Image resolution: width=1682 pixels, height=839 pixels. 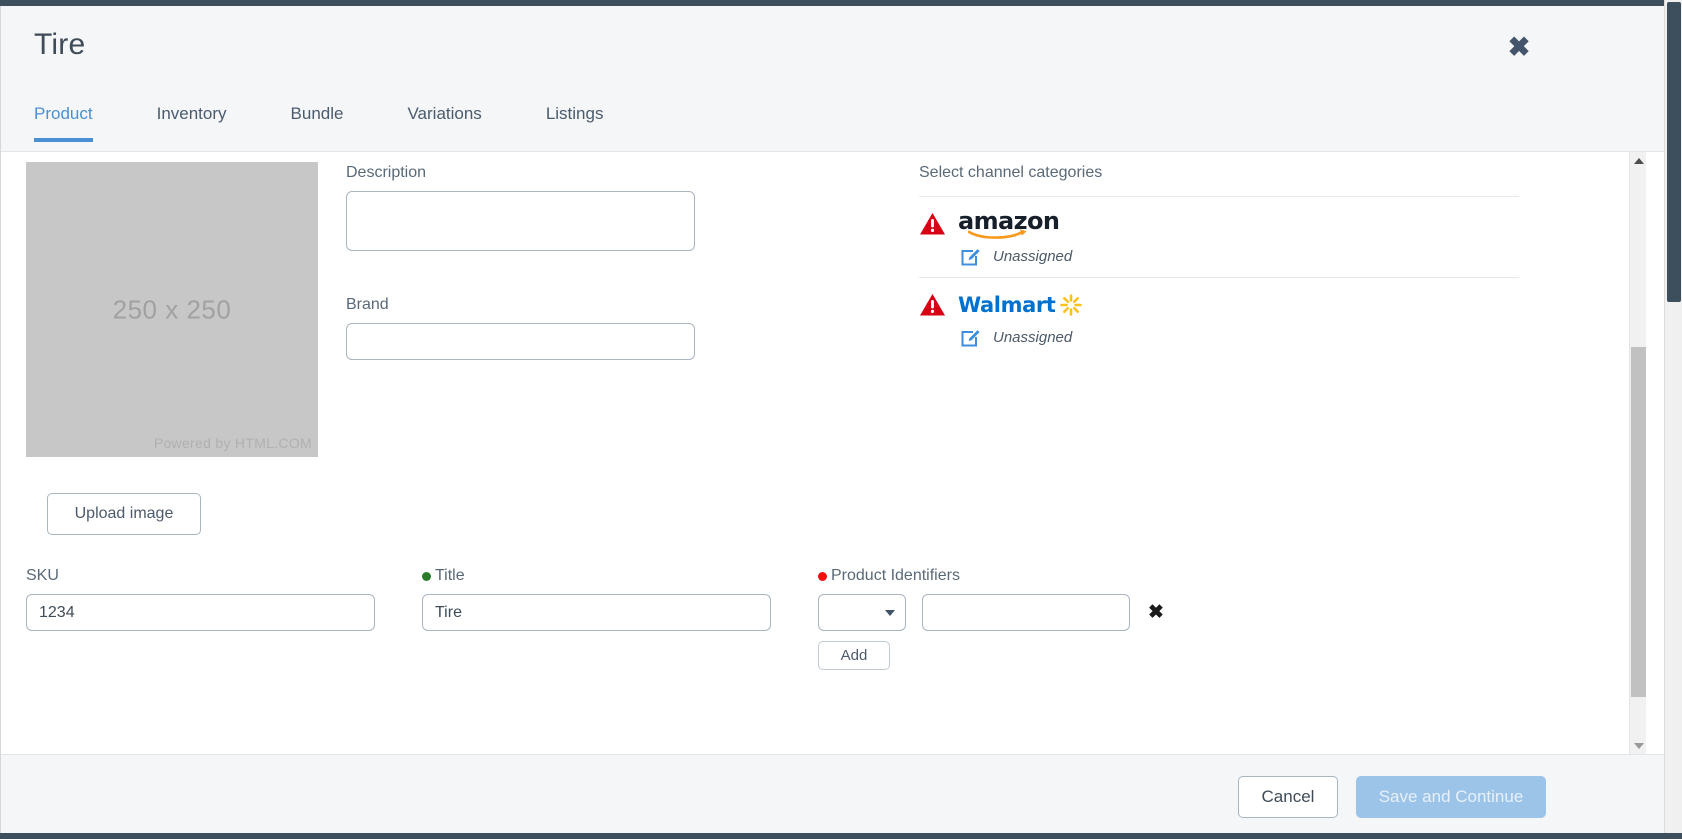 What do you see at coordinates (895, 575) in the screenshot?
I see `product-identifiers-label: Product Identifiers` at bounding box center [895, 575].